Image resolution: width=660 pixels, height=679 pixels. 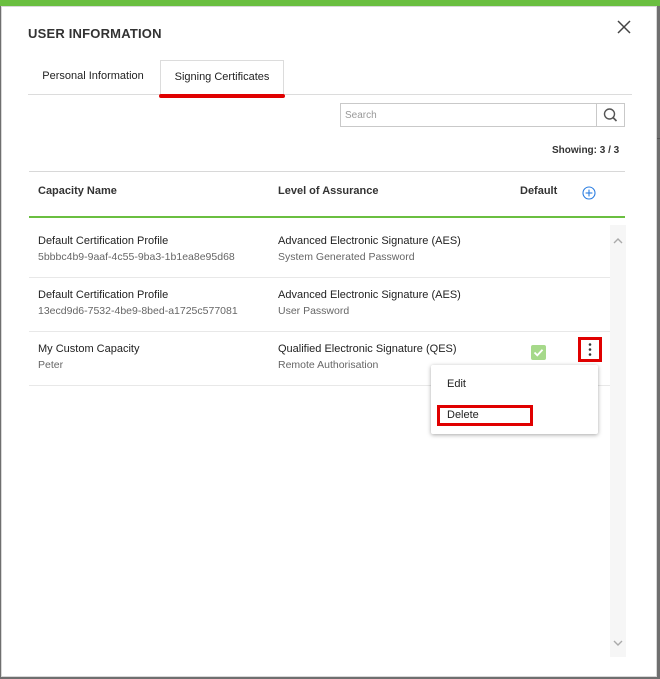 I want to click on tab-signing-certificates: Signing Certificates, so click(x=222, y=77).